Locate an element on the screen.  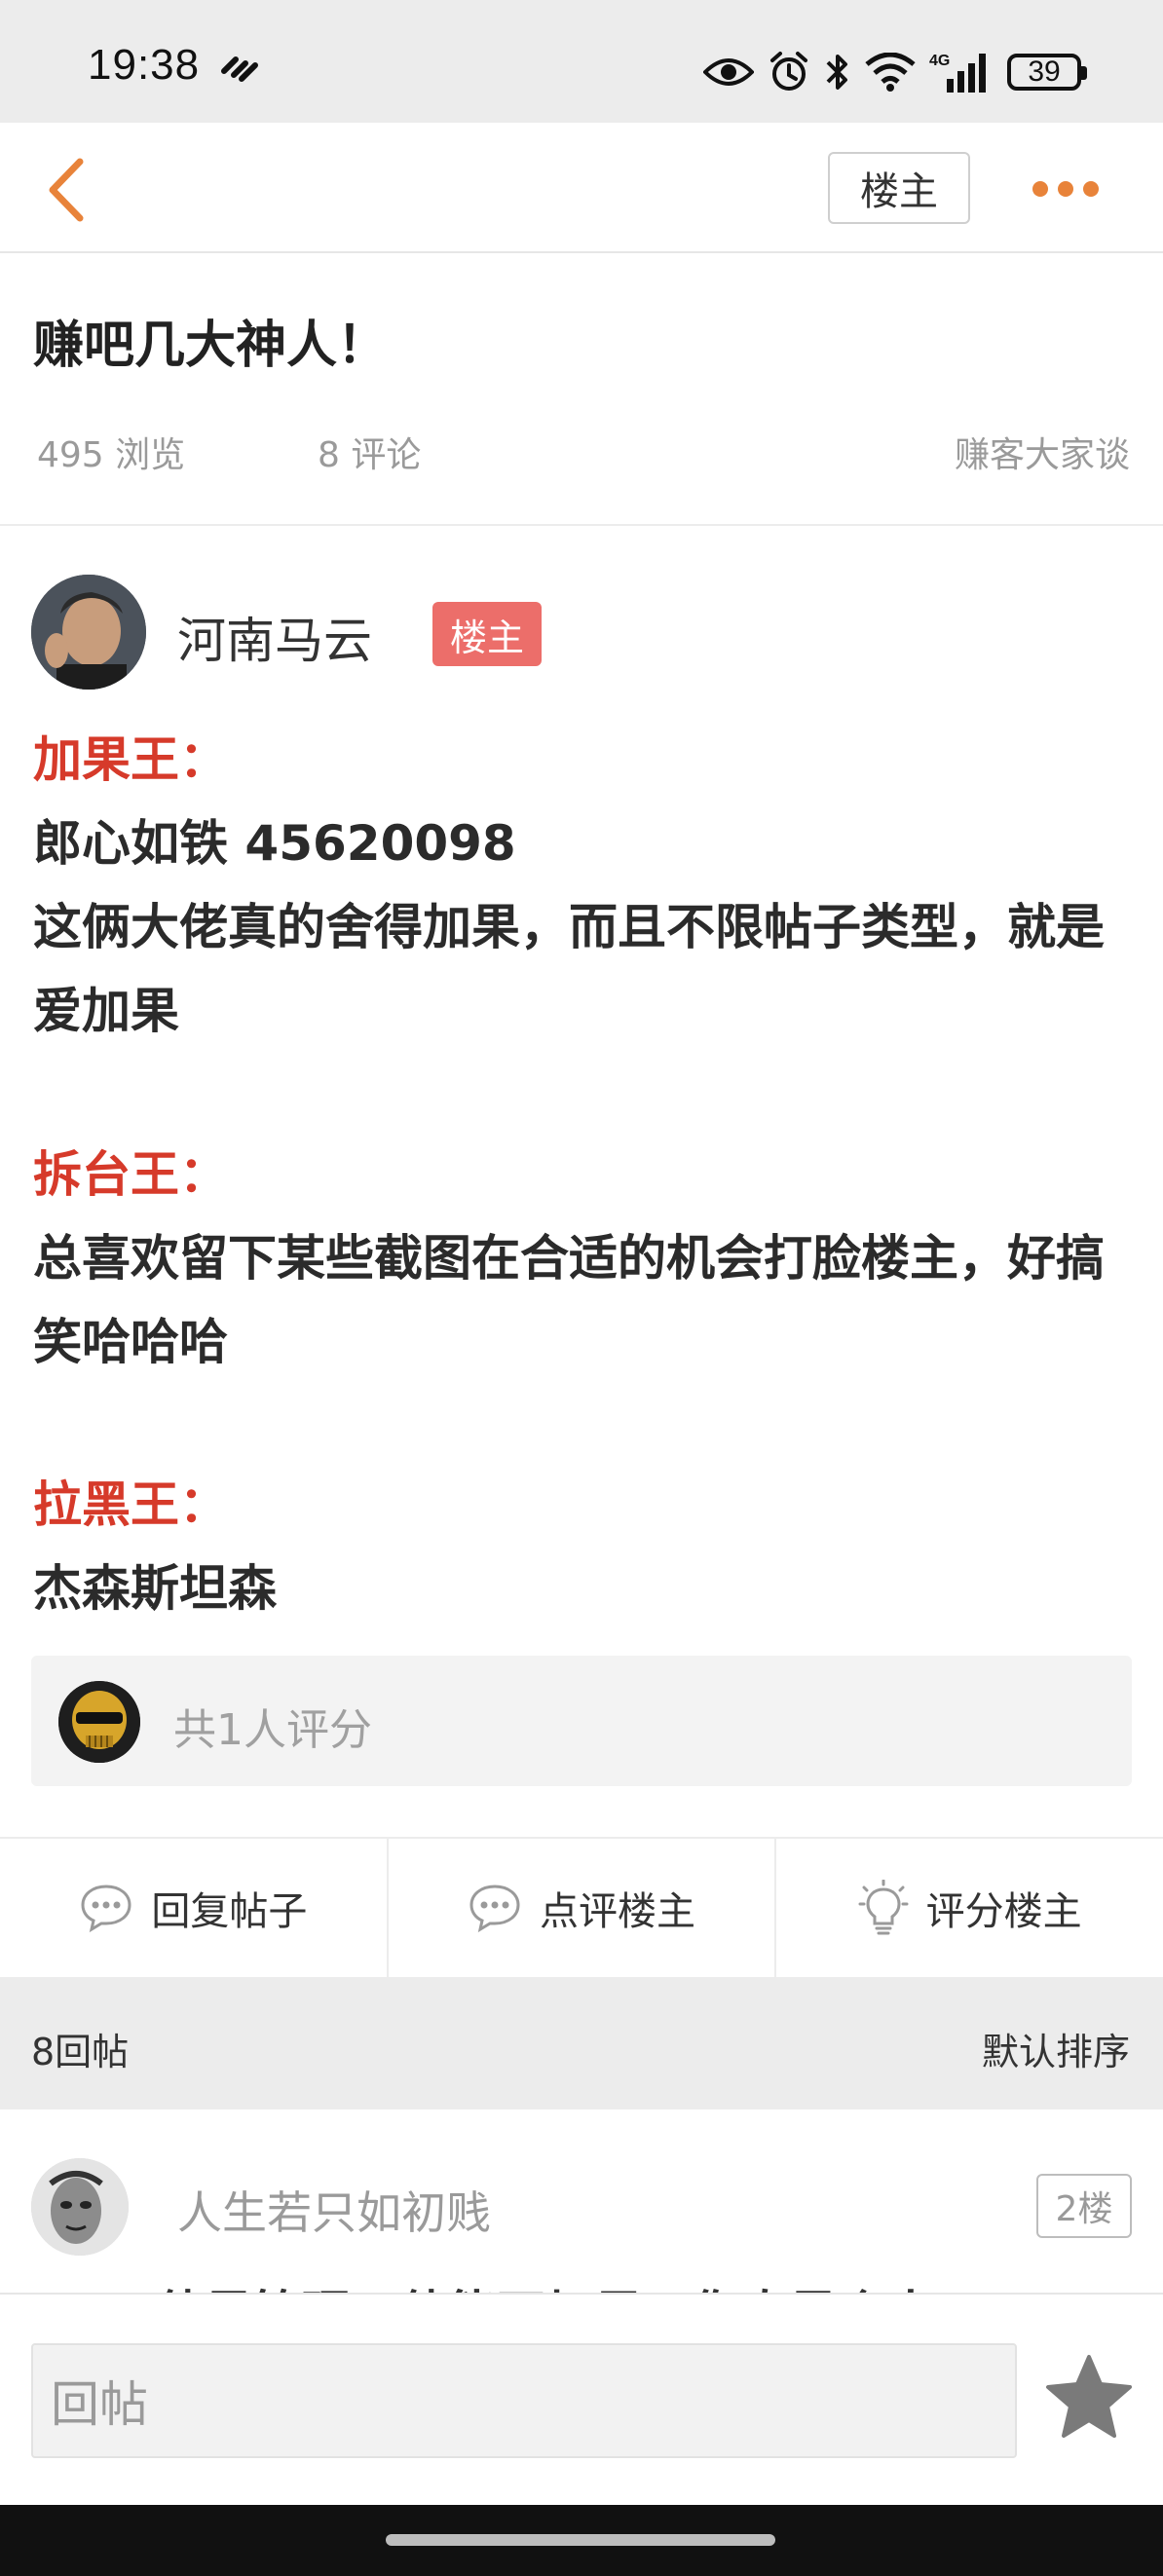
home-indicator is located at coordinates (580, 2540).